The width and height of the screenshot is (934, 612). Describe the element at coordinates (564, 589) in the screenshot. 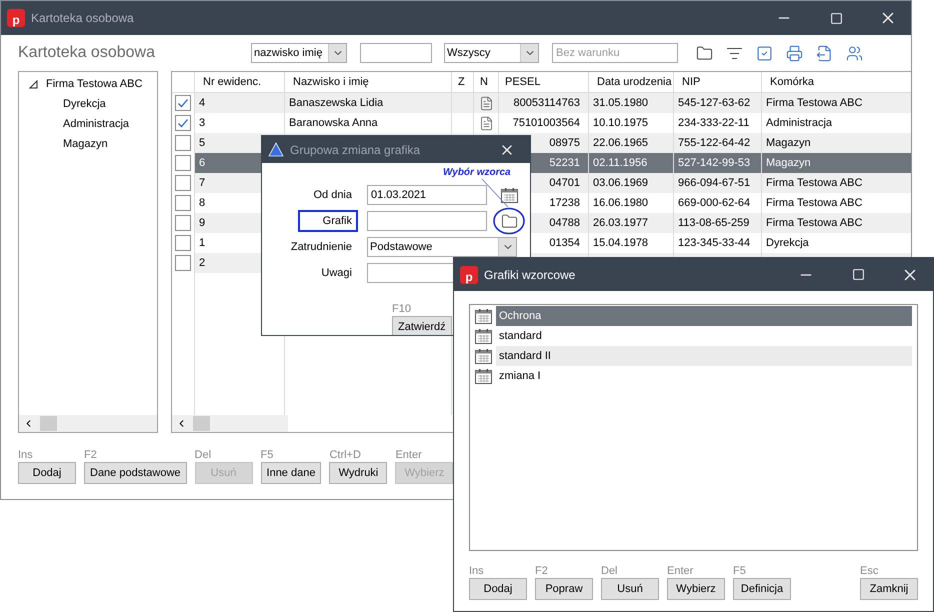

I see `action-button: Popraw` at that location.